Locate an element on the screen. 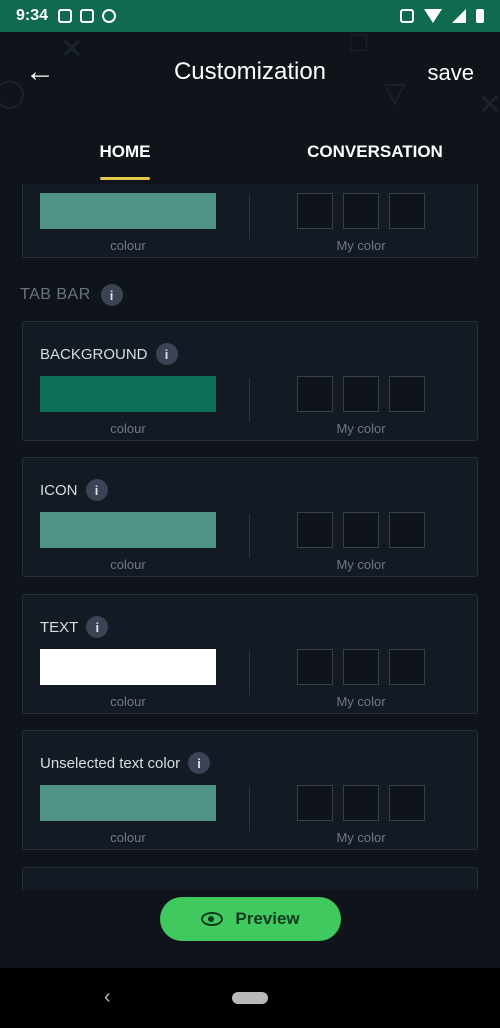  section-title: TAB BAR is located at coordinates (55, 294).